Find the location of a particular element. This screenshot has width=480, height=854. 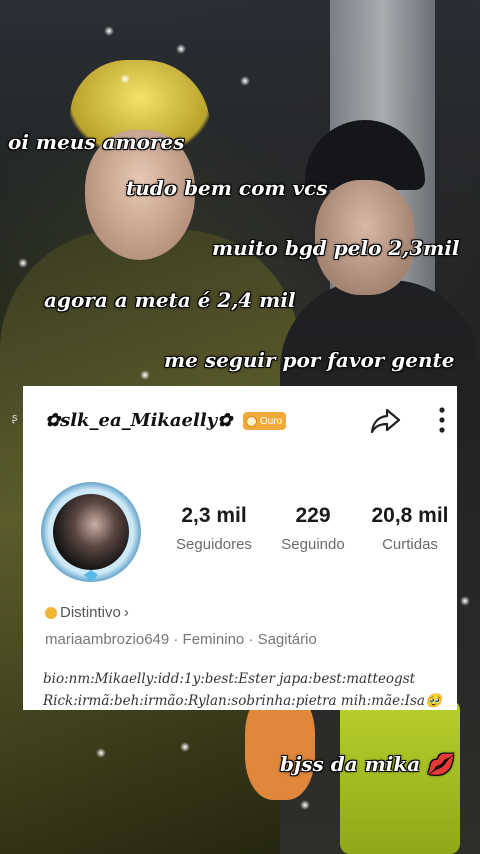

following-label: Seguindo is located at coordinates (313, 544).